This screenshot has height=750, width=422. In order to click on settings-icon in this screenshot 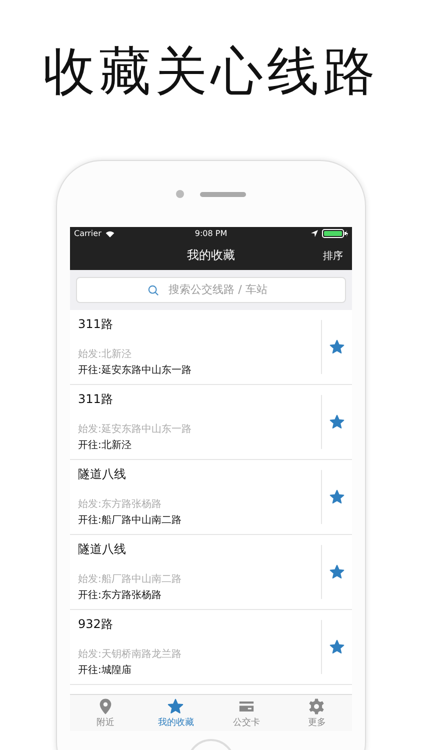, I will do `click(317, 706)`.